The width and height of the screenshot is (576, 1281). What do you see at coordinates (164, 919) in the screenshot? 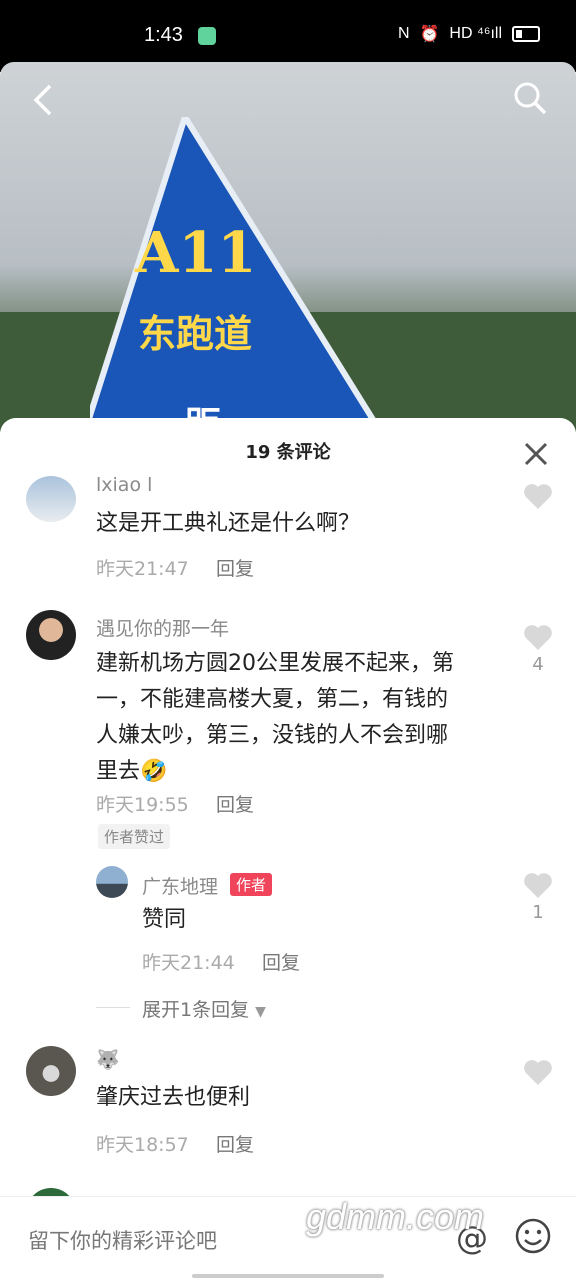
I see `comment-text: 赞同` at bounding box center [164, 919].